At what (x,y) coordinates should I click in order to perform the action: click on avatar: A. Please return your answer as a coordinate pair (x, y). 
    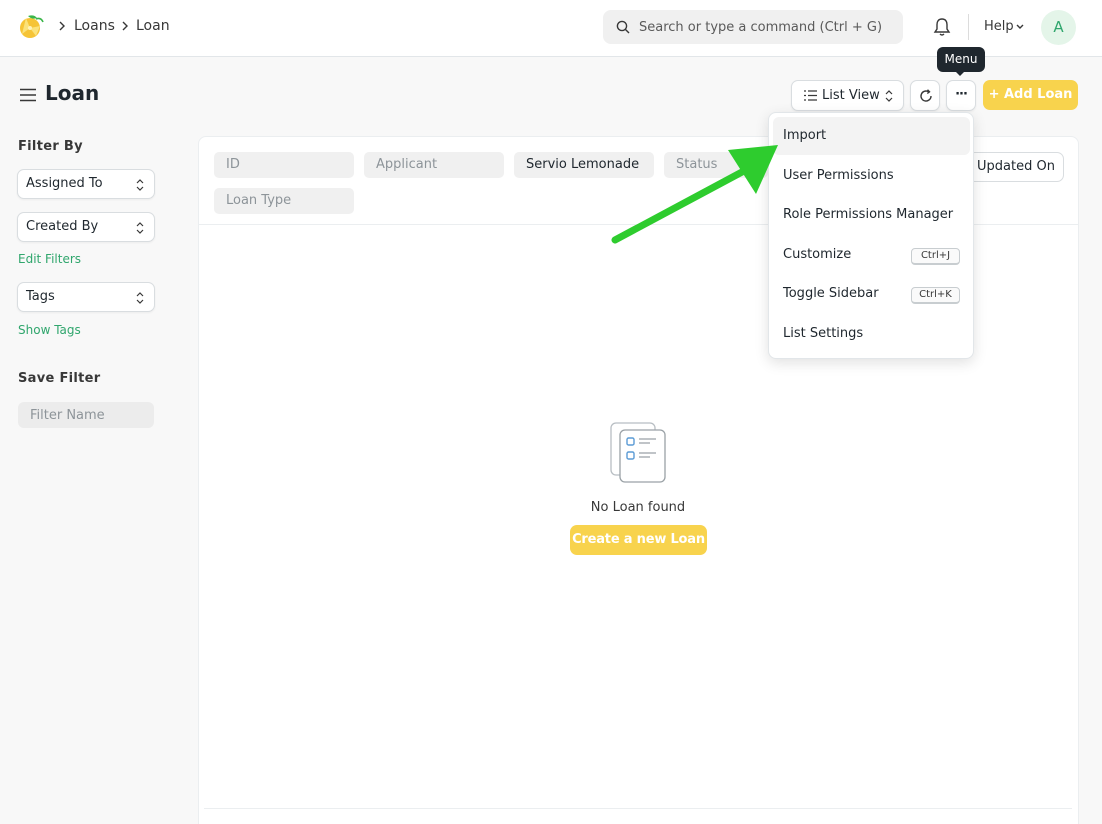
    Looking at the image, I should click on (1058, 27).